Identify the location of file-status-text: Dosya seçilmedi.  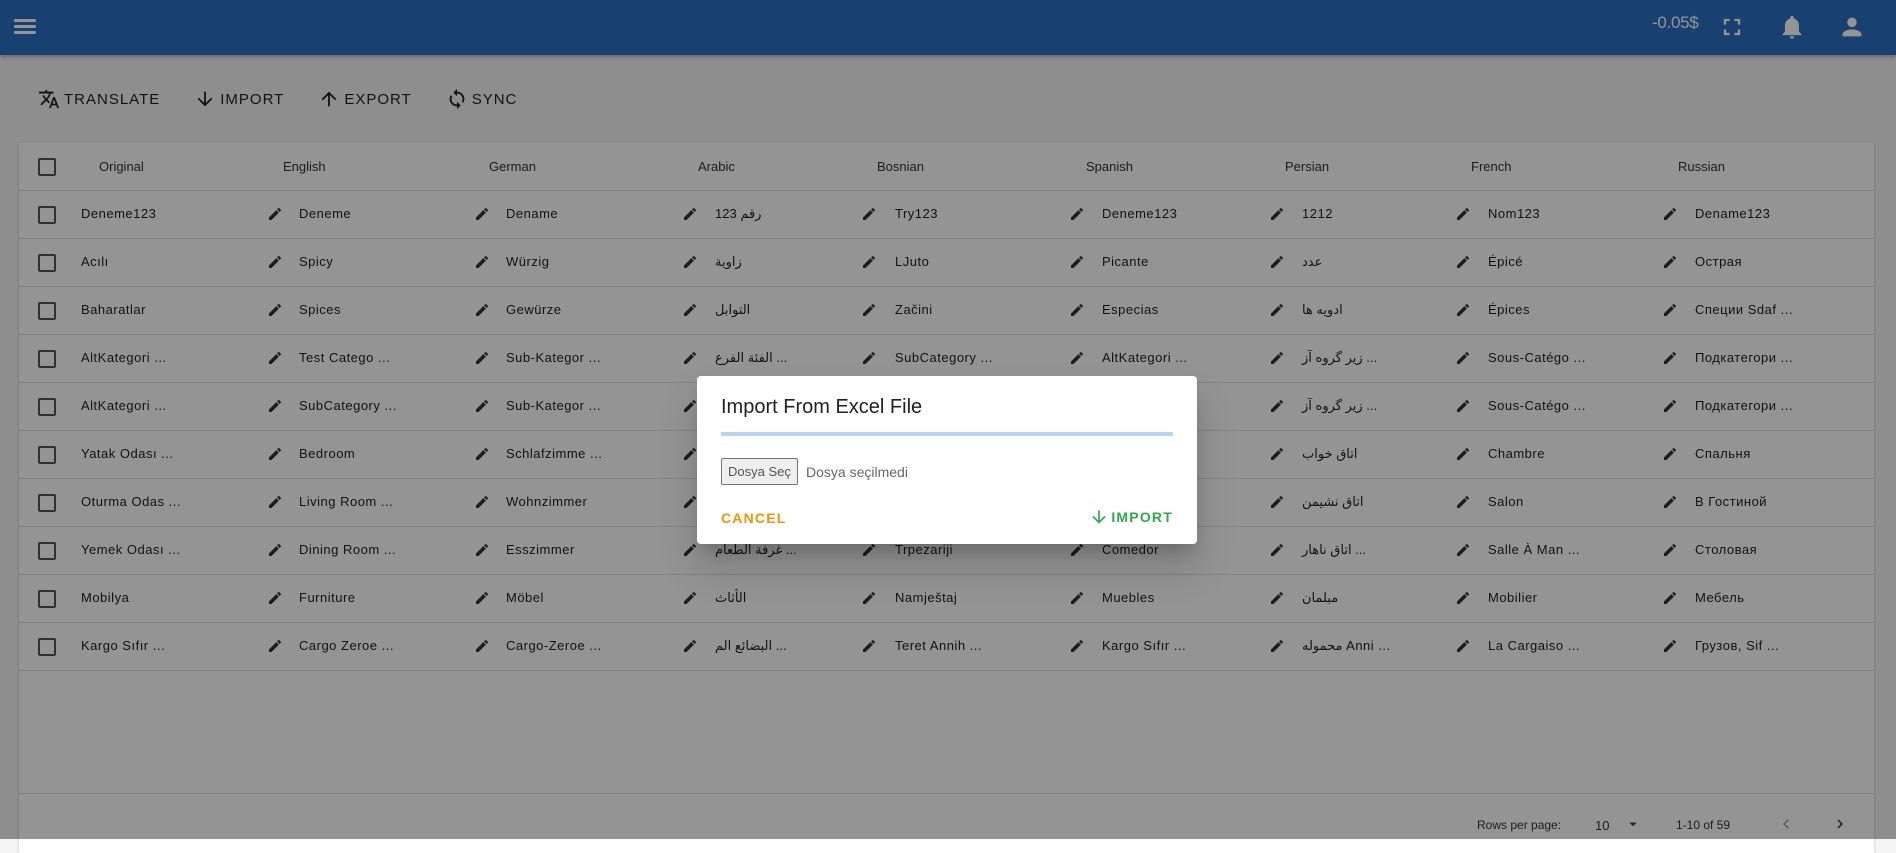
(857, 472).